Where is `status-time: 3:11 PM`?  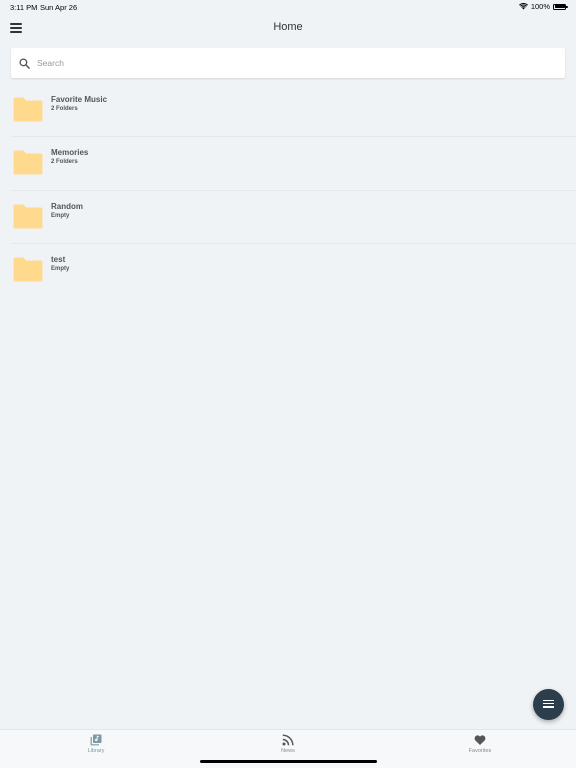 status-time: 3:11 PM is located at coordinates (24, 7).